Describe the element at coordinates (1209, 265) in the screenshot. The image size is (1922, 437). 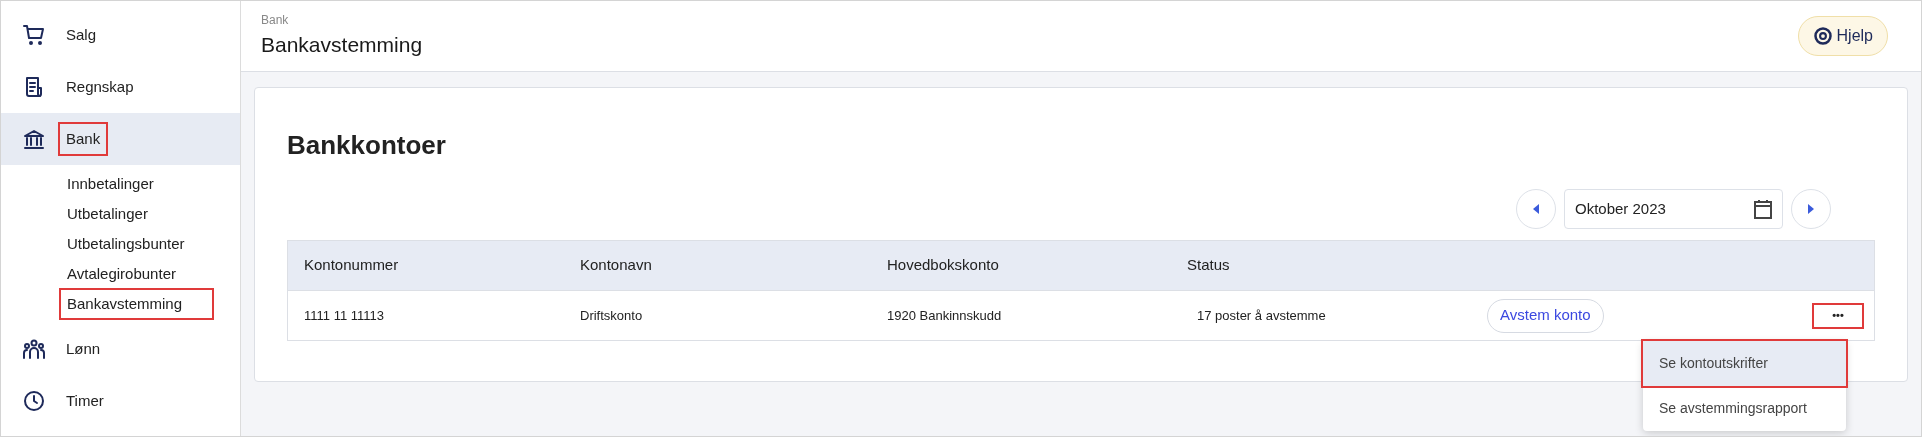
I see `column-header: Status` at that location.